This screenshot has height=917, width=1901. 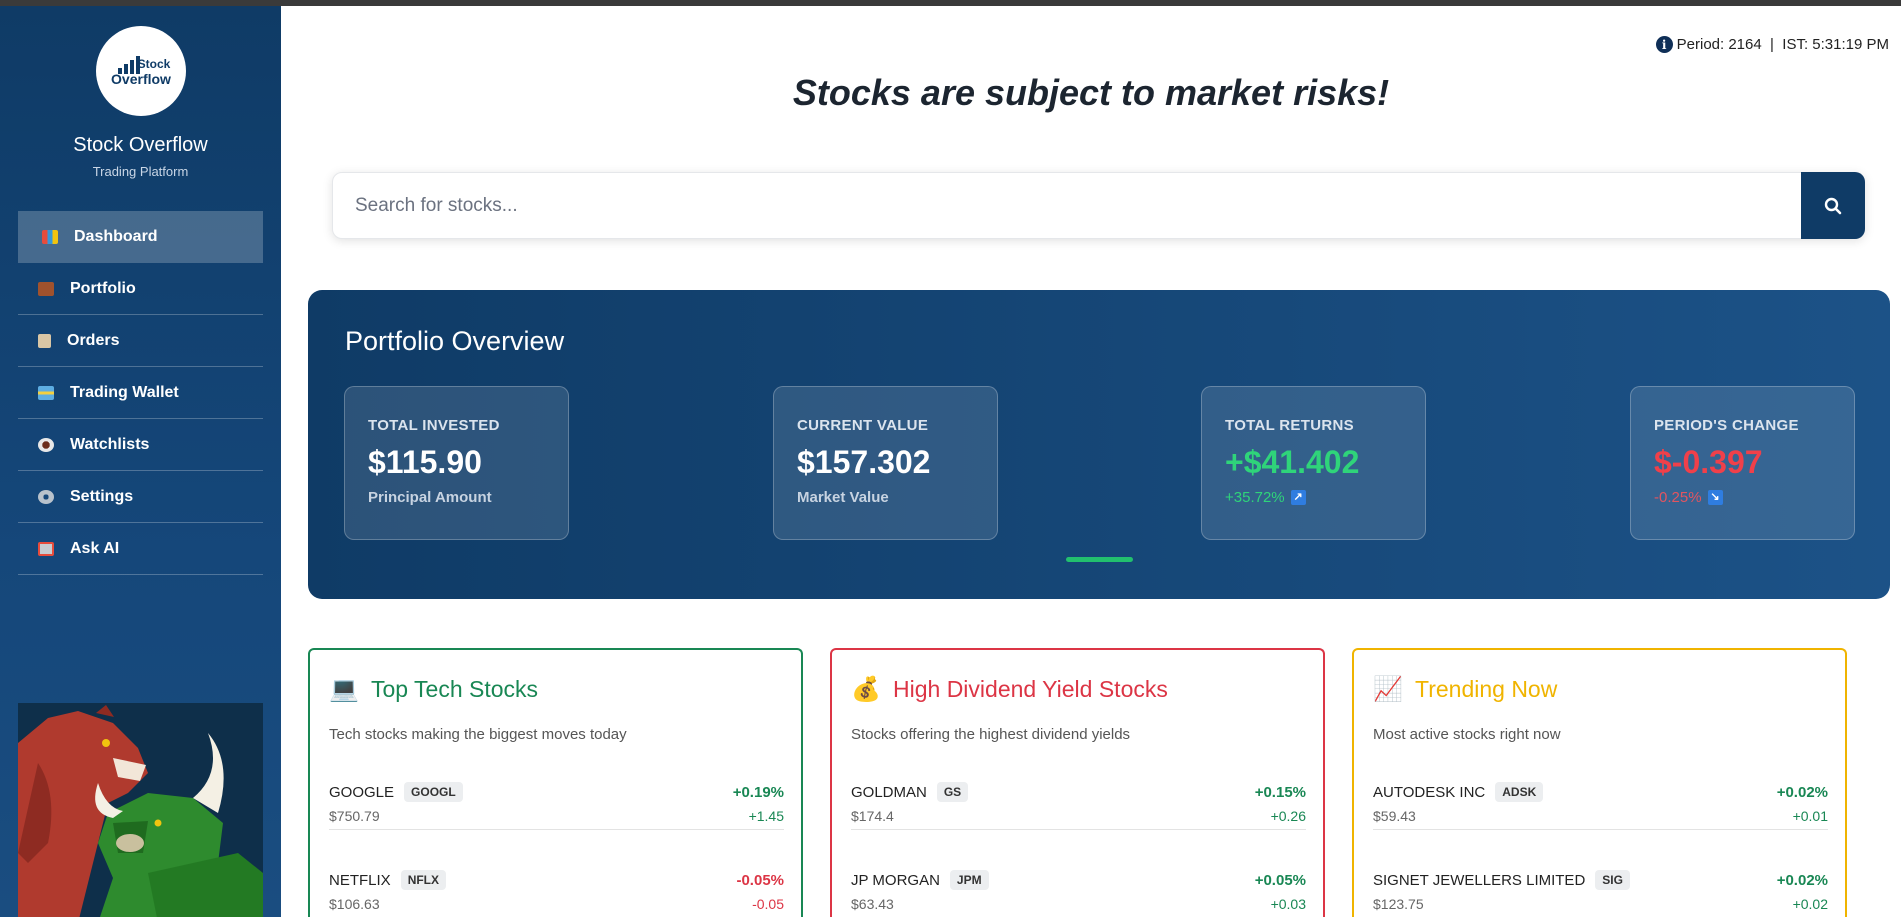 I want to click on returns-percent: +35.72%, so click(x=1255, y=497).